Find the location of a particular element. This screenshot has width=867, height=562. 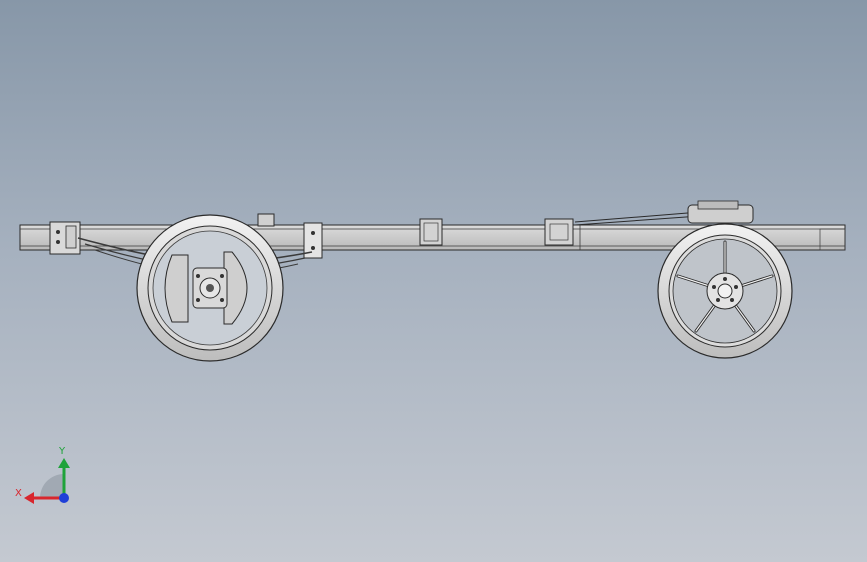

z-axis-dot is located at coordinates (64, 498).